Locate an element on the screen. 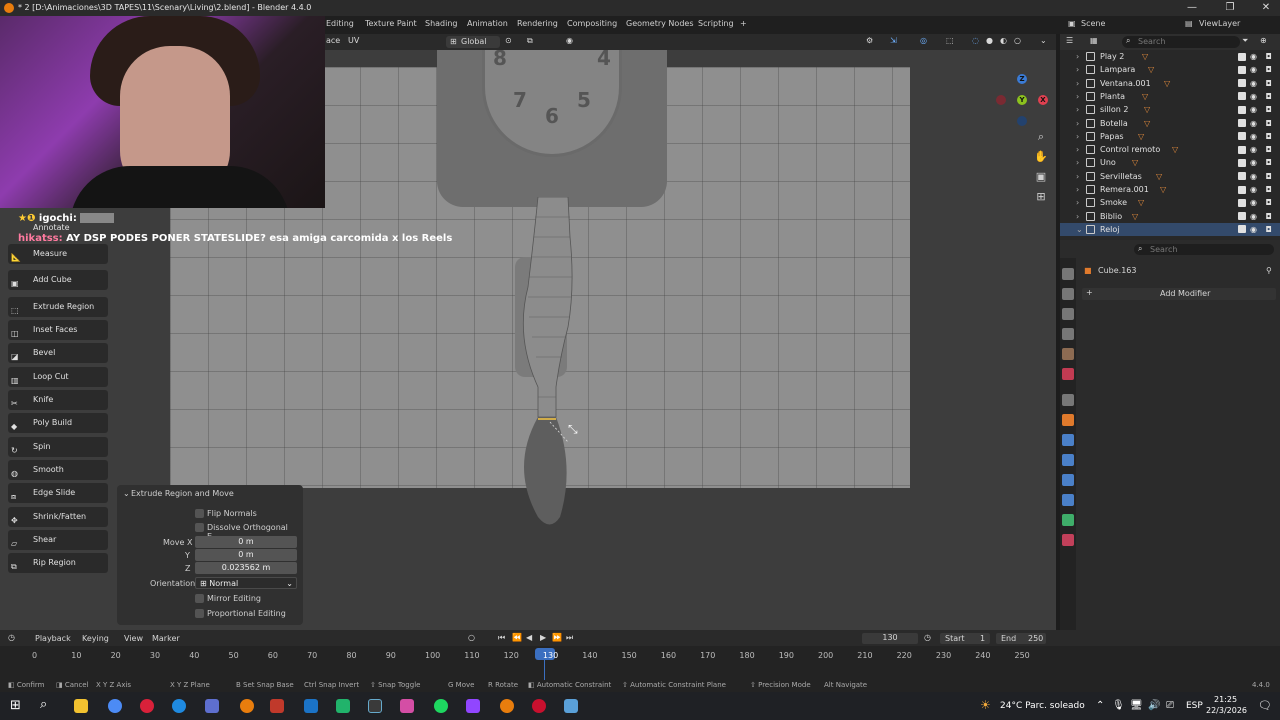 The height and width of the screenshot is (720, 1280). filter-icon: ⏷ is located at coordinates (1245, 41).